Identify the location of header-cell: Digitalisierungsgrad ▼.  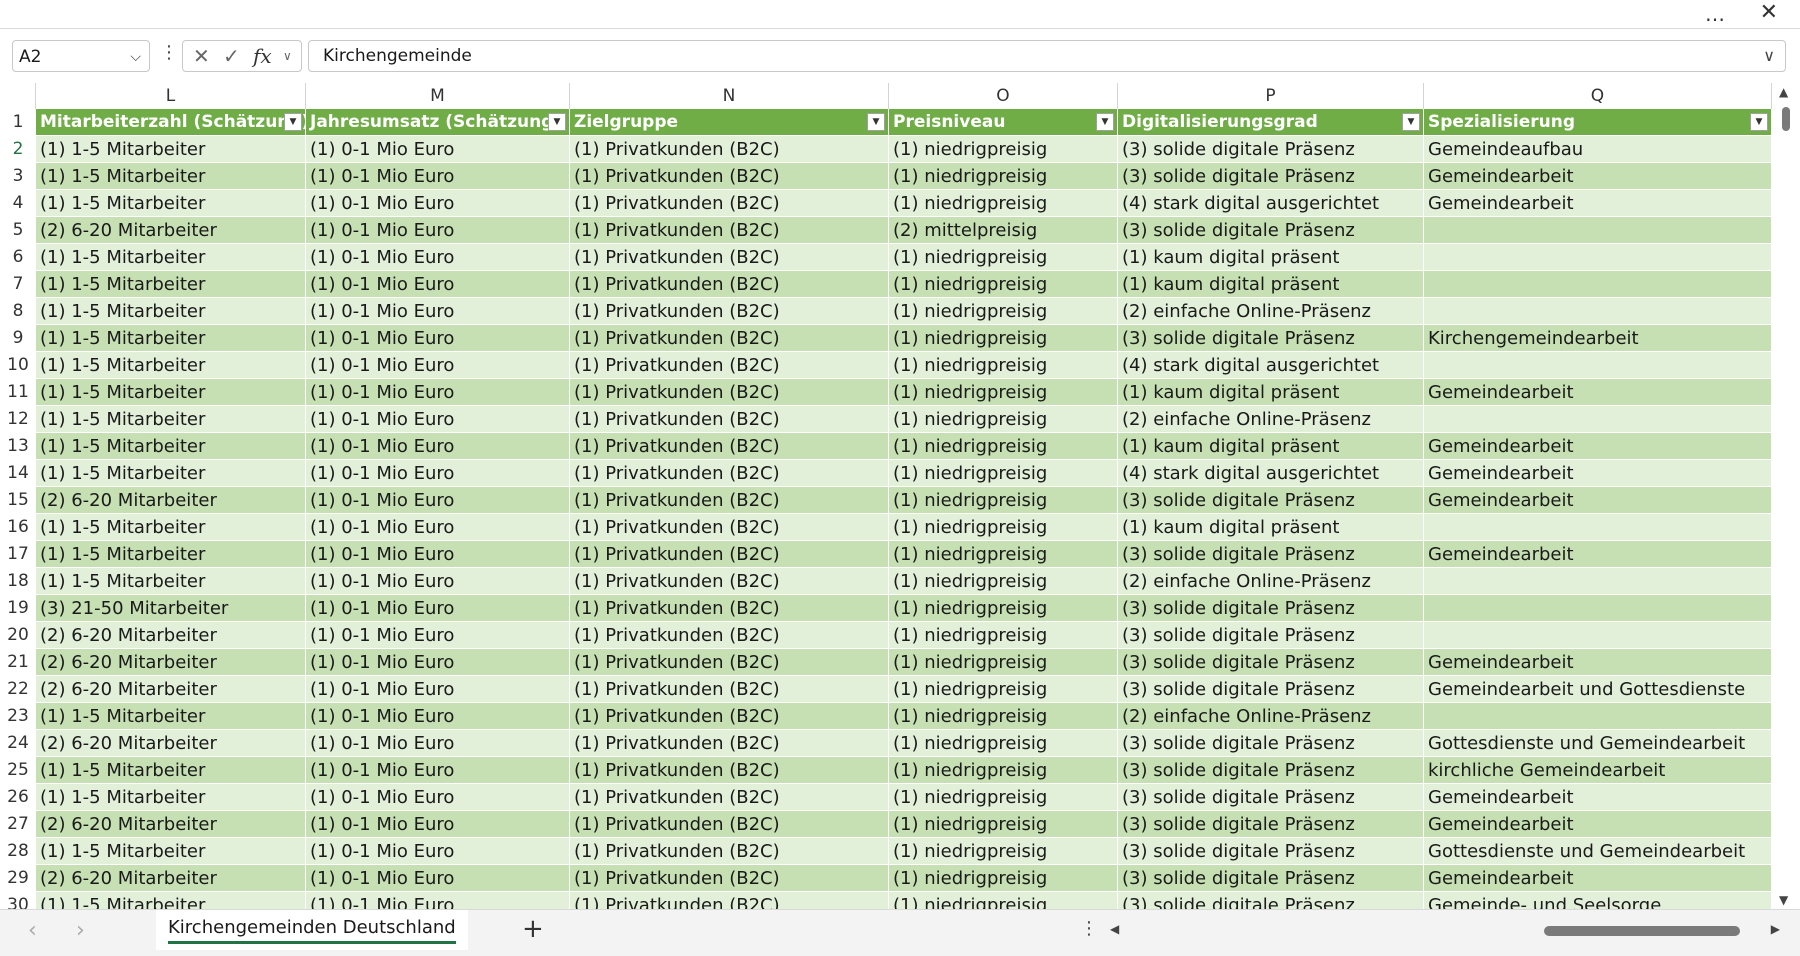
(1271, 122).